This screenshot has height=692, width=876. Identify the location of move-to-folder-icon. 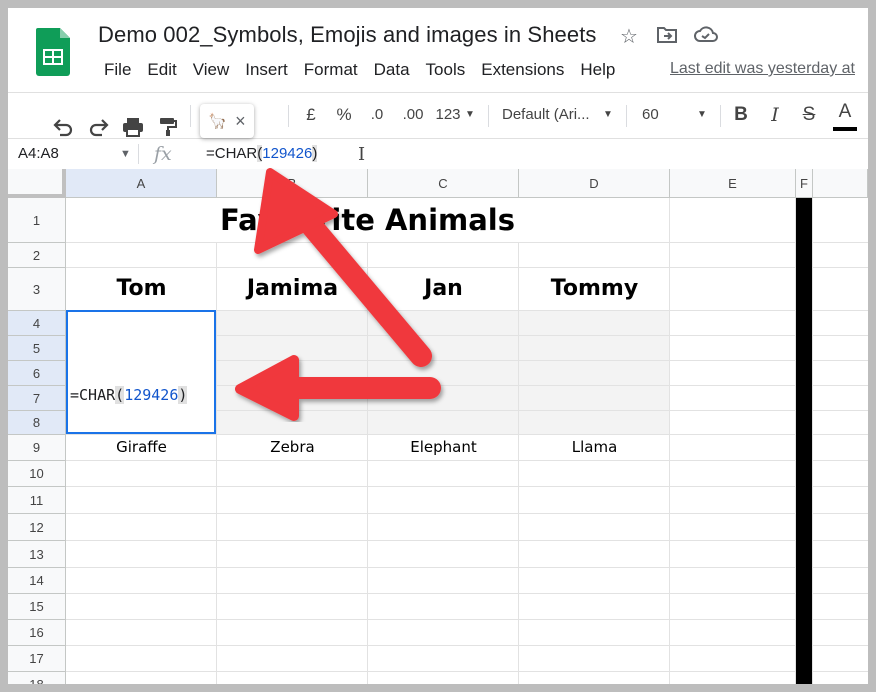
(667, 35).